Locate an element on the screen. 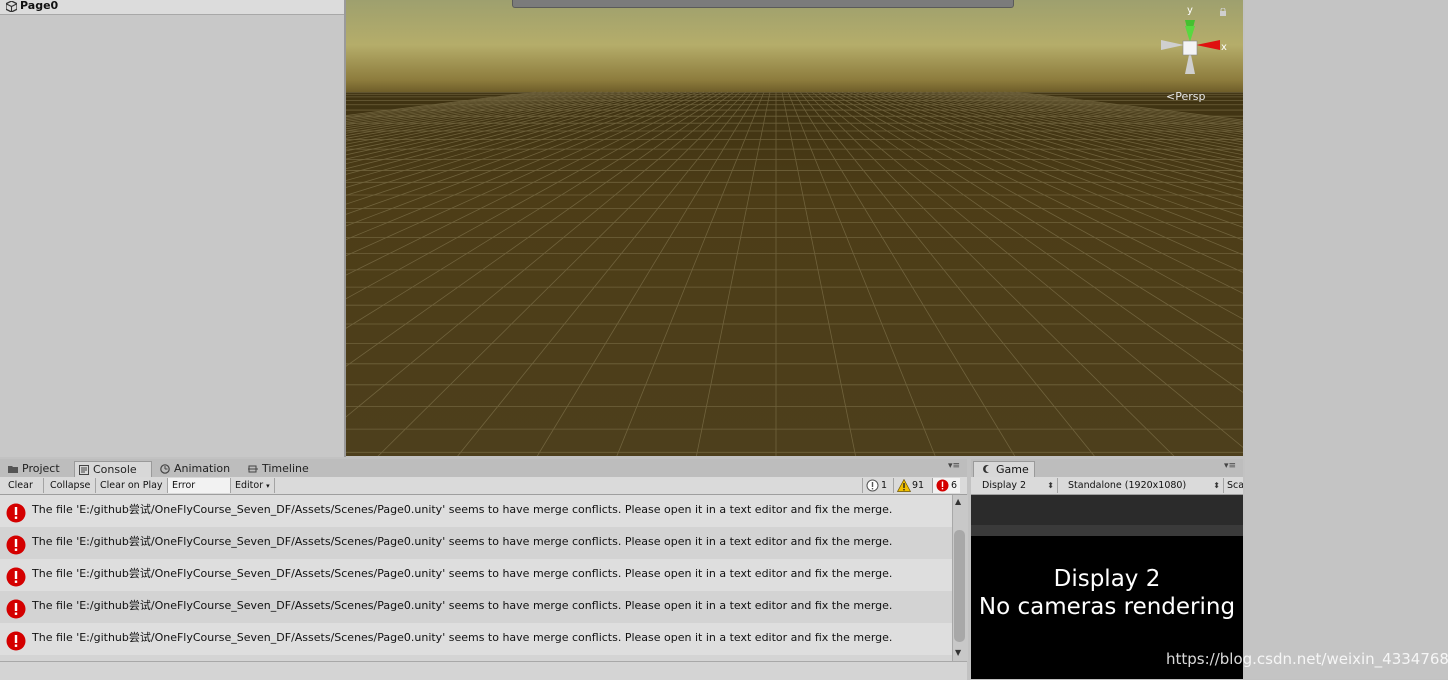 The width and height of the screenshot is (1448, 680). scroll-down-icon: ▼ is located at coordinates (958, 652).